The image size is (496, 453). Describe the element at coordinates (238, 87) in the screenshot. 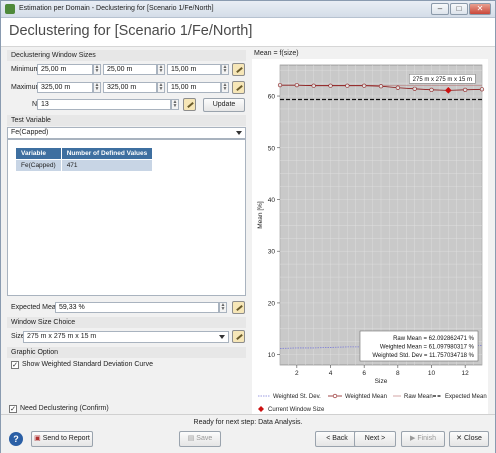

I see `maximum-picker-icon` at that location.